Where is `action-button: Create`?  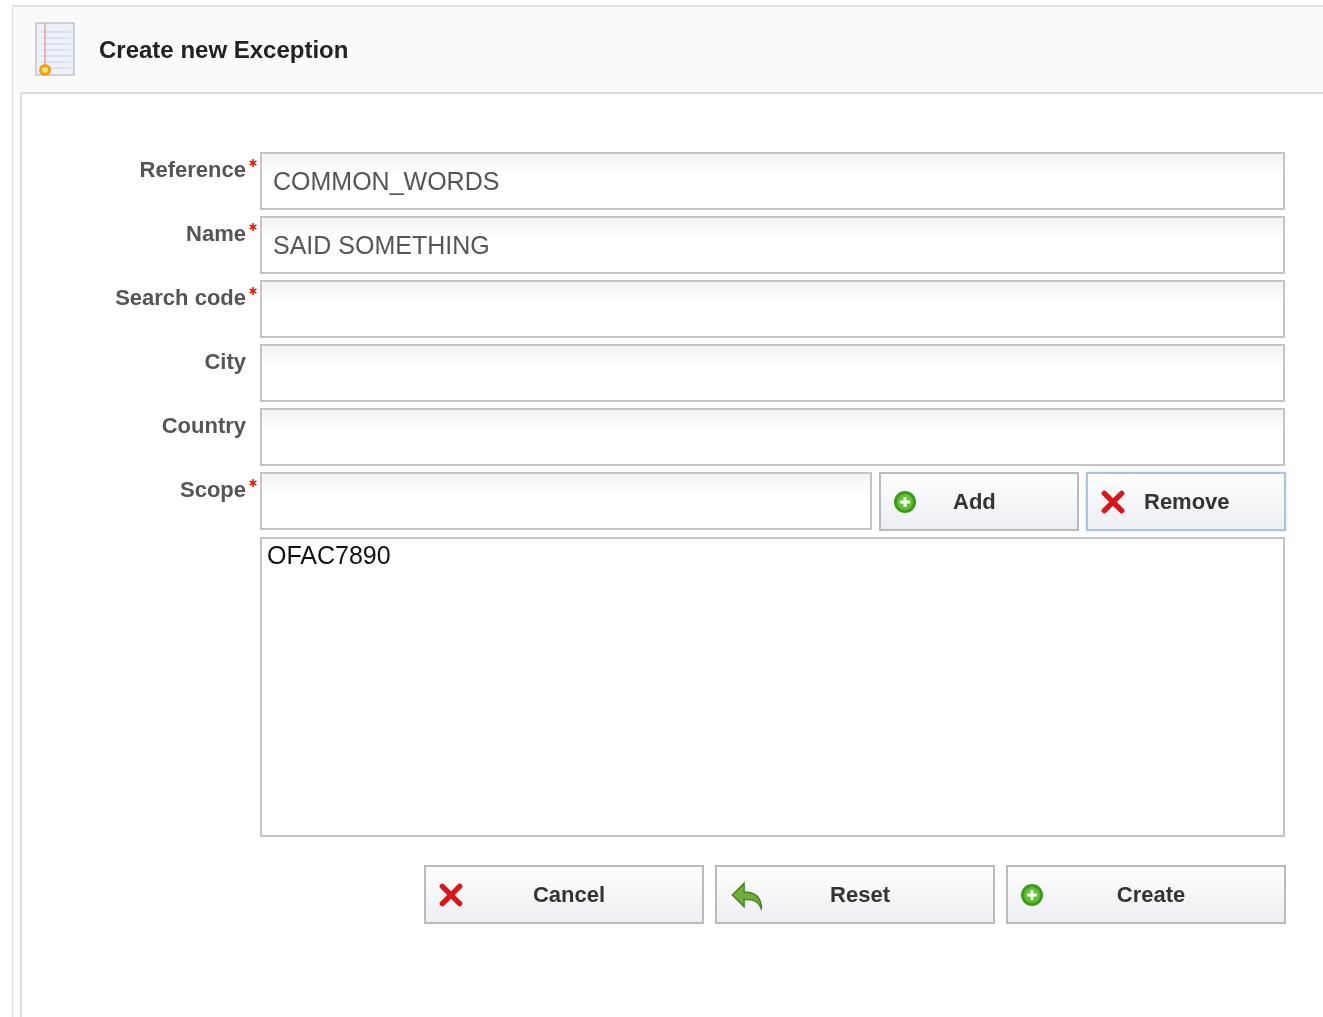 action-button: Create is located at coordinates (1146, 894).